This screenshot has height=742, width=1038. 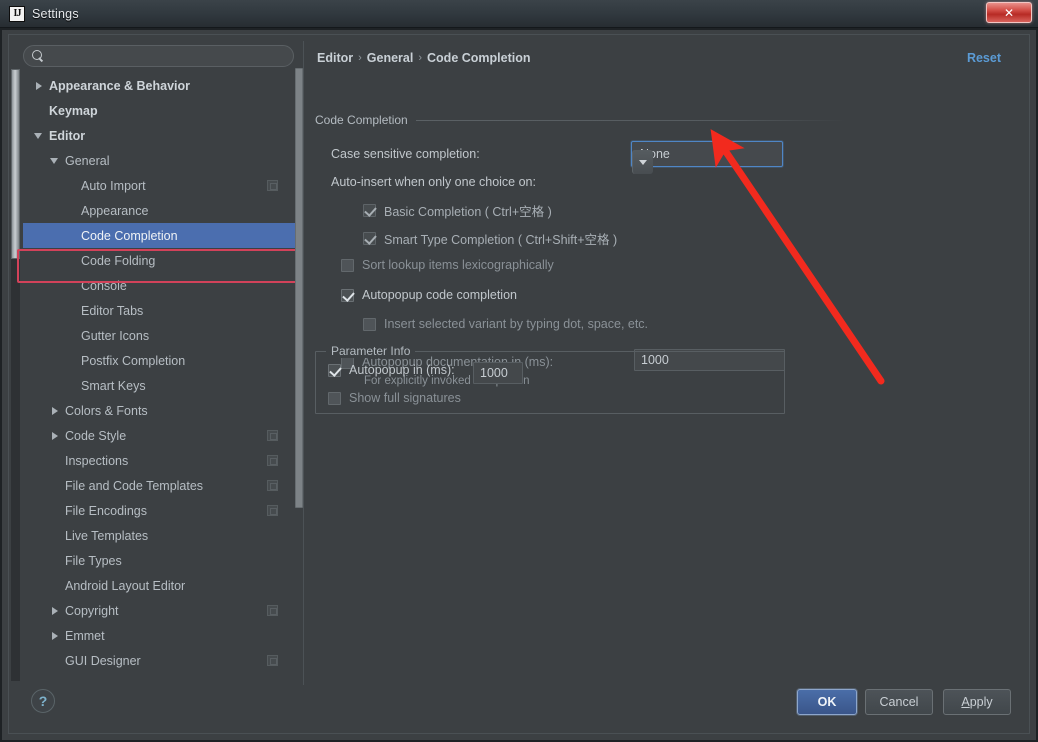 What do you see at coordinates (104, 285) in the screenshot?
I see `sidebar-item-label: Console` at bounding box center [104, 285].